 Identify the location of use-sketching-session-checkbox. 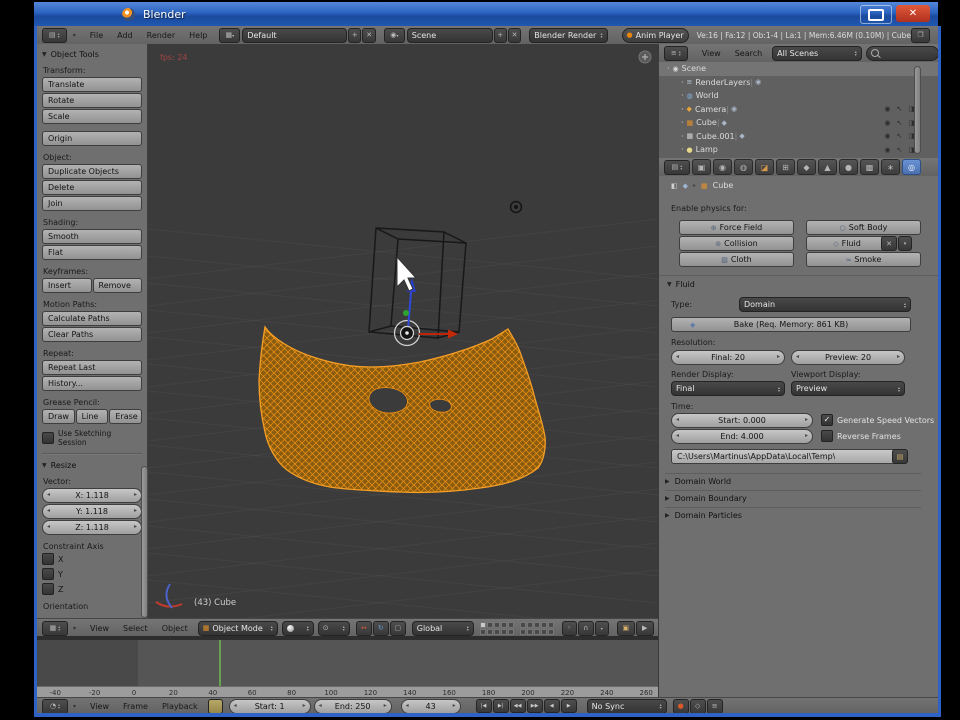
(48, 438).